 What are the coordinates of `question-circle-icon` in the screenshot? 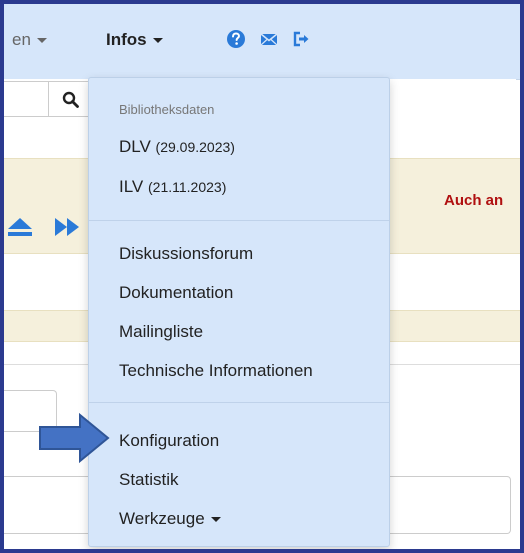 It's located at (236, 39).